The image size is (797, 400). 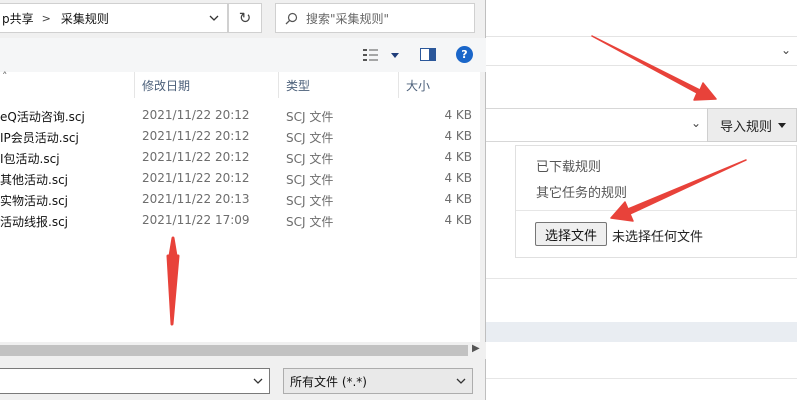 What do you see at coordinates (291, 18) in the screenshot?
I see `search-icon` at bounding box center [291, 18].